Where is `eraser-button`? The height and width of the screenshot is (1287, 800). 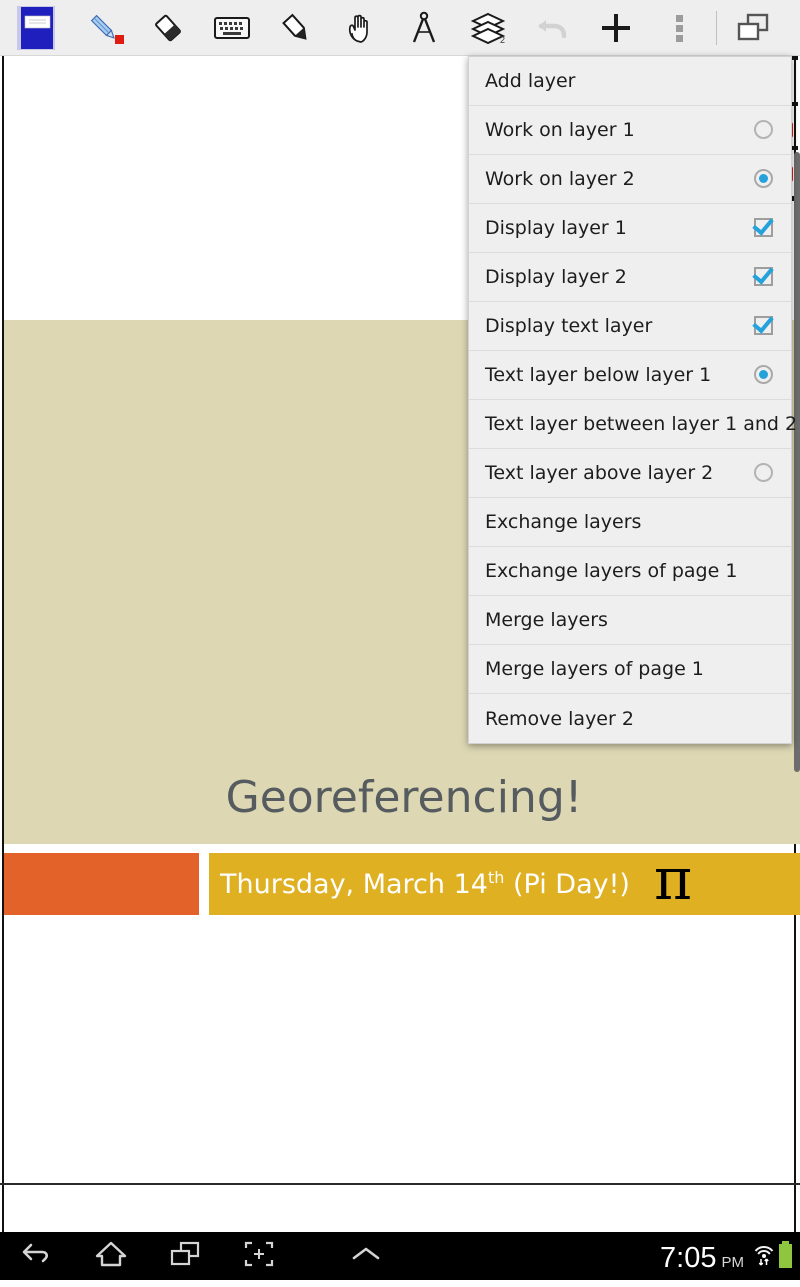
eraser-button is located at coordinates (168, 28).